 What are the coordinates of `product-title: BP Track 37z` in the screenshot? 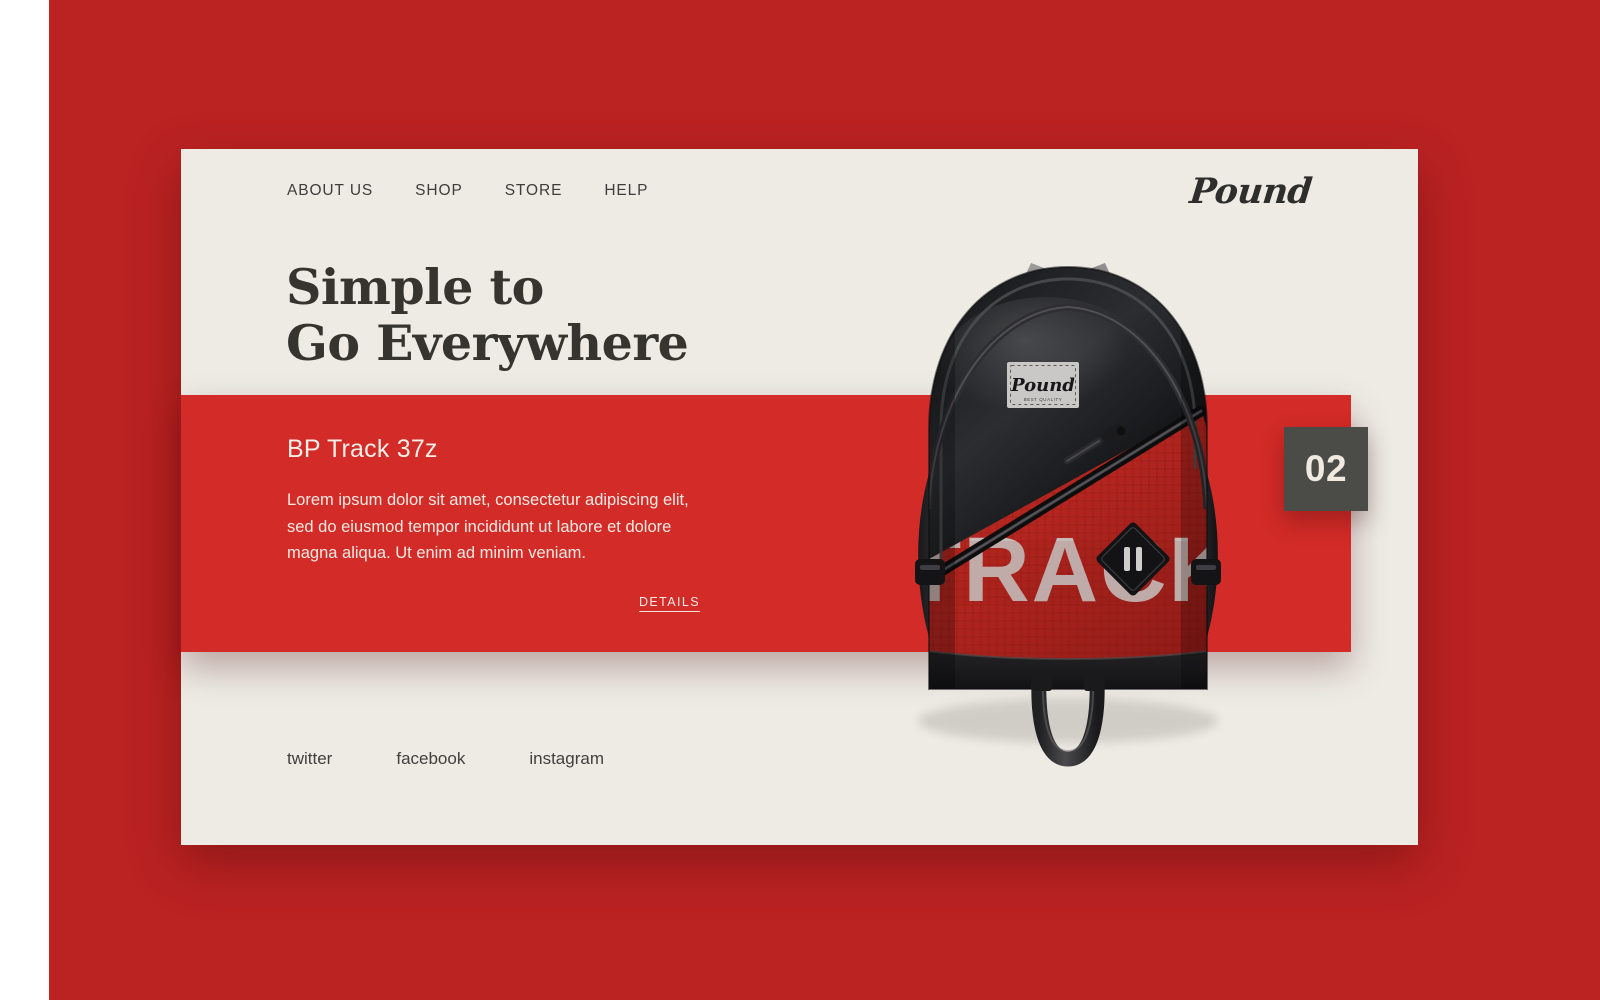 It's located at (362, 449).